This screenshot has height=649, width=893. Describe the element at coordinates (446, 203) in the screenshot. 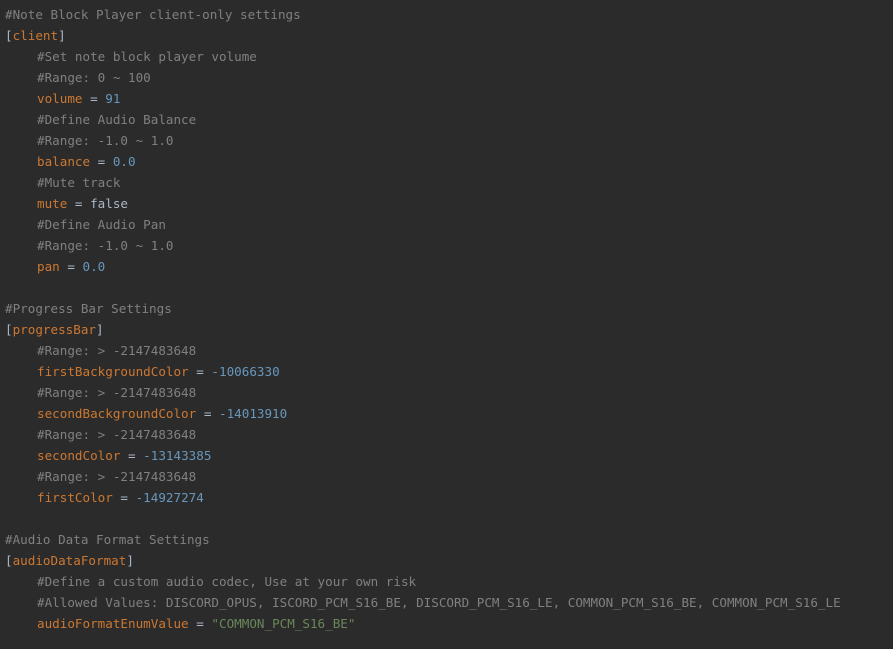

I see `setting-line: mute = false` at that location.